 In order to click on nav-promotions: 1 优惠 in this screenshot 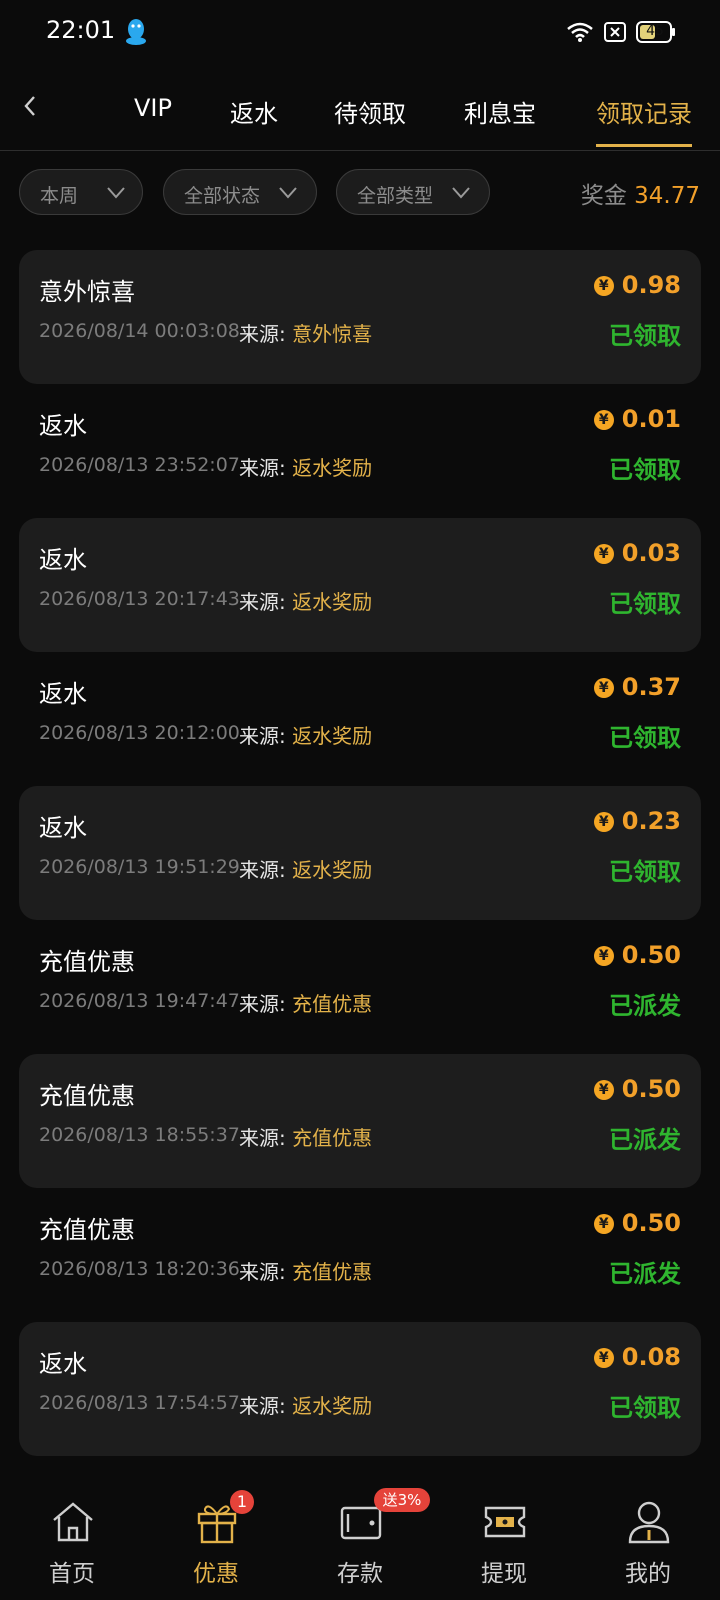, I will do `click(216, 1531)`.